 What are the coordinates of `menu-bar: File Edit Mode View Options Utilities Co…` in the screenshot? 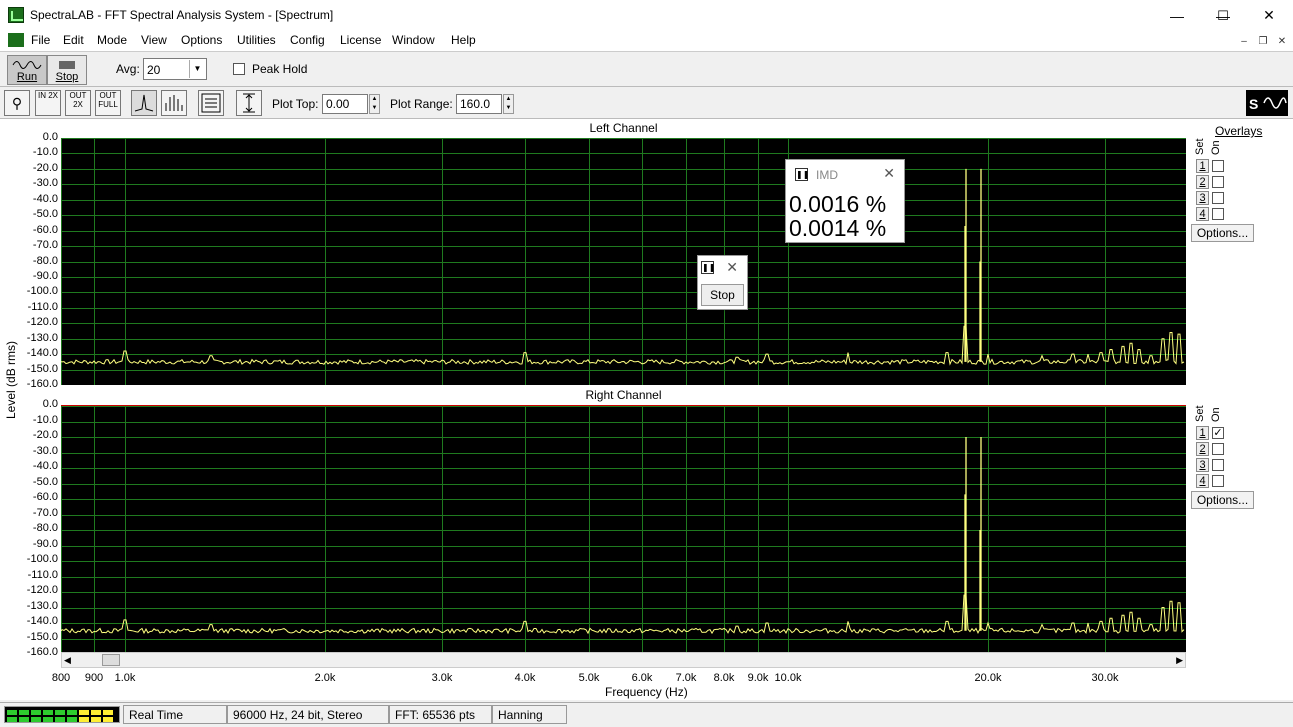 It's located at (646, 41).